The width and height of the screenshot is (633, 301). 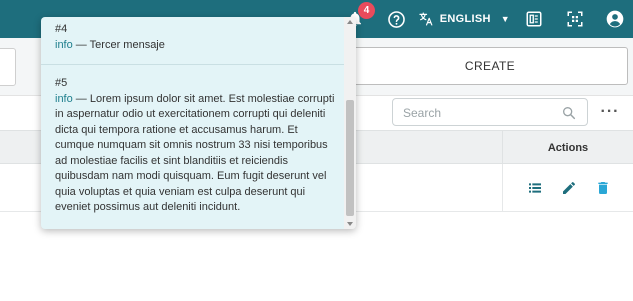 I want to click on user-account-button, so click(x=615, y=19).